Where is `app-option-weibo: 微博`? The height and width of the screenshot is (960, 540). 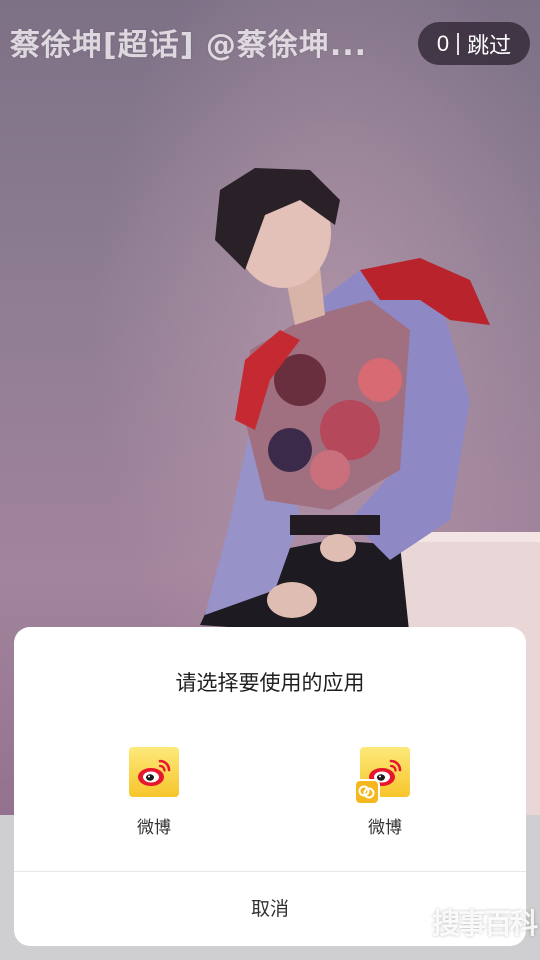 app-option-weibo: 微博 is located at coordinates (154, 797).